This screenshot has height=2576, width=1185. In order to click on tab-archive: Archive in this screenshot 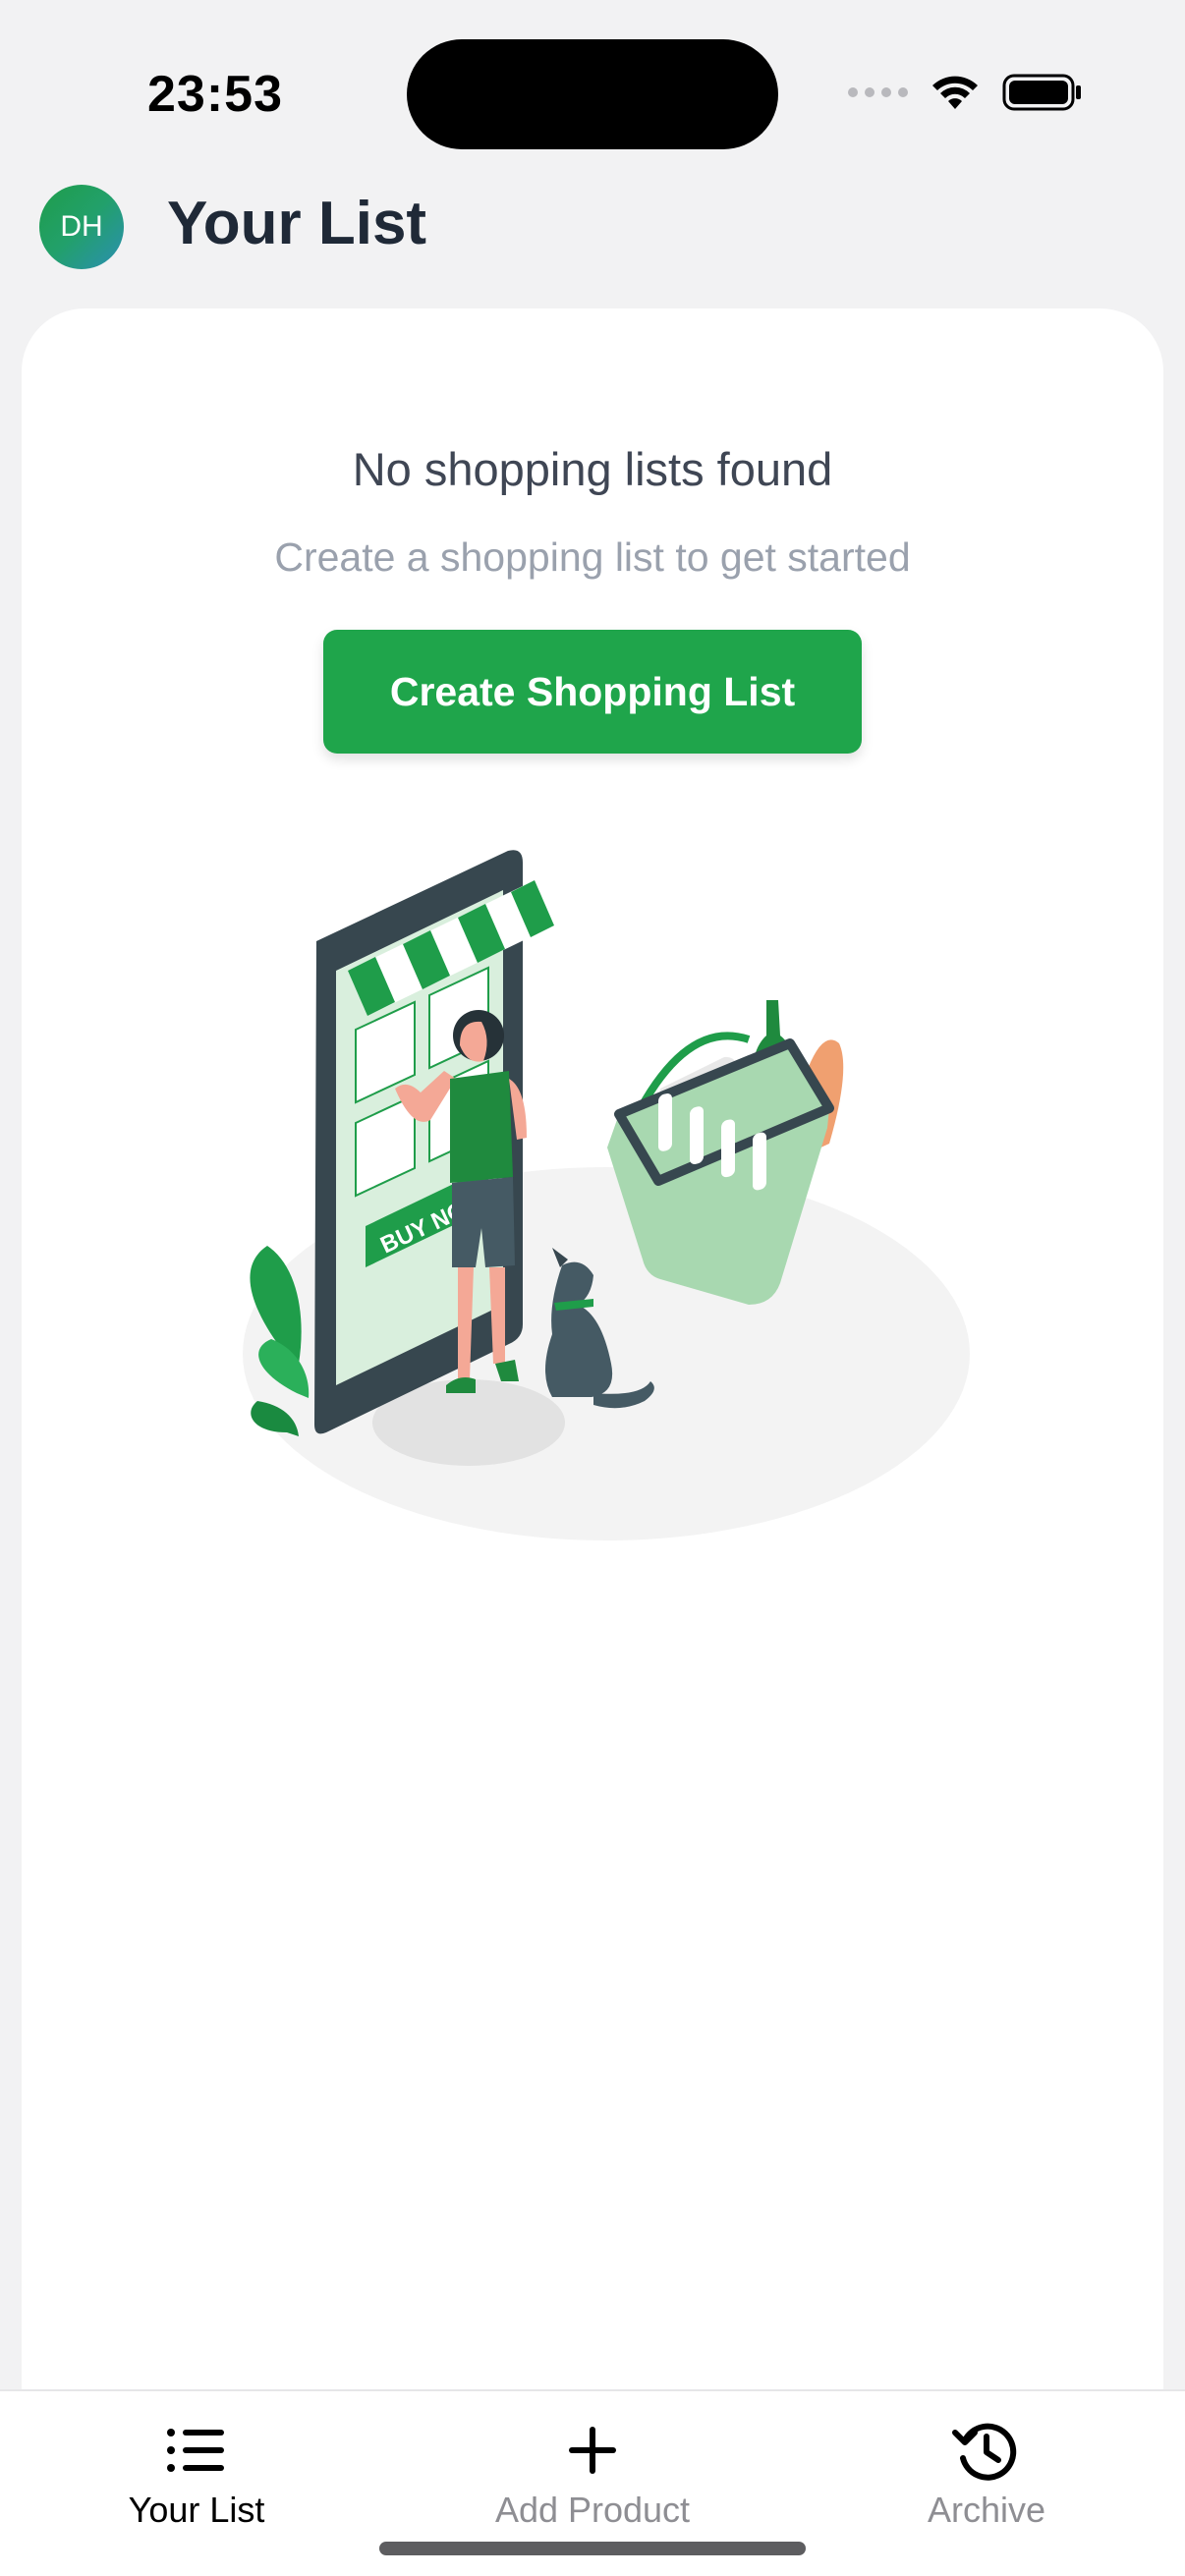, I will do `click(987, 2469)`.